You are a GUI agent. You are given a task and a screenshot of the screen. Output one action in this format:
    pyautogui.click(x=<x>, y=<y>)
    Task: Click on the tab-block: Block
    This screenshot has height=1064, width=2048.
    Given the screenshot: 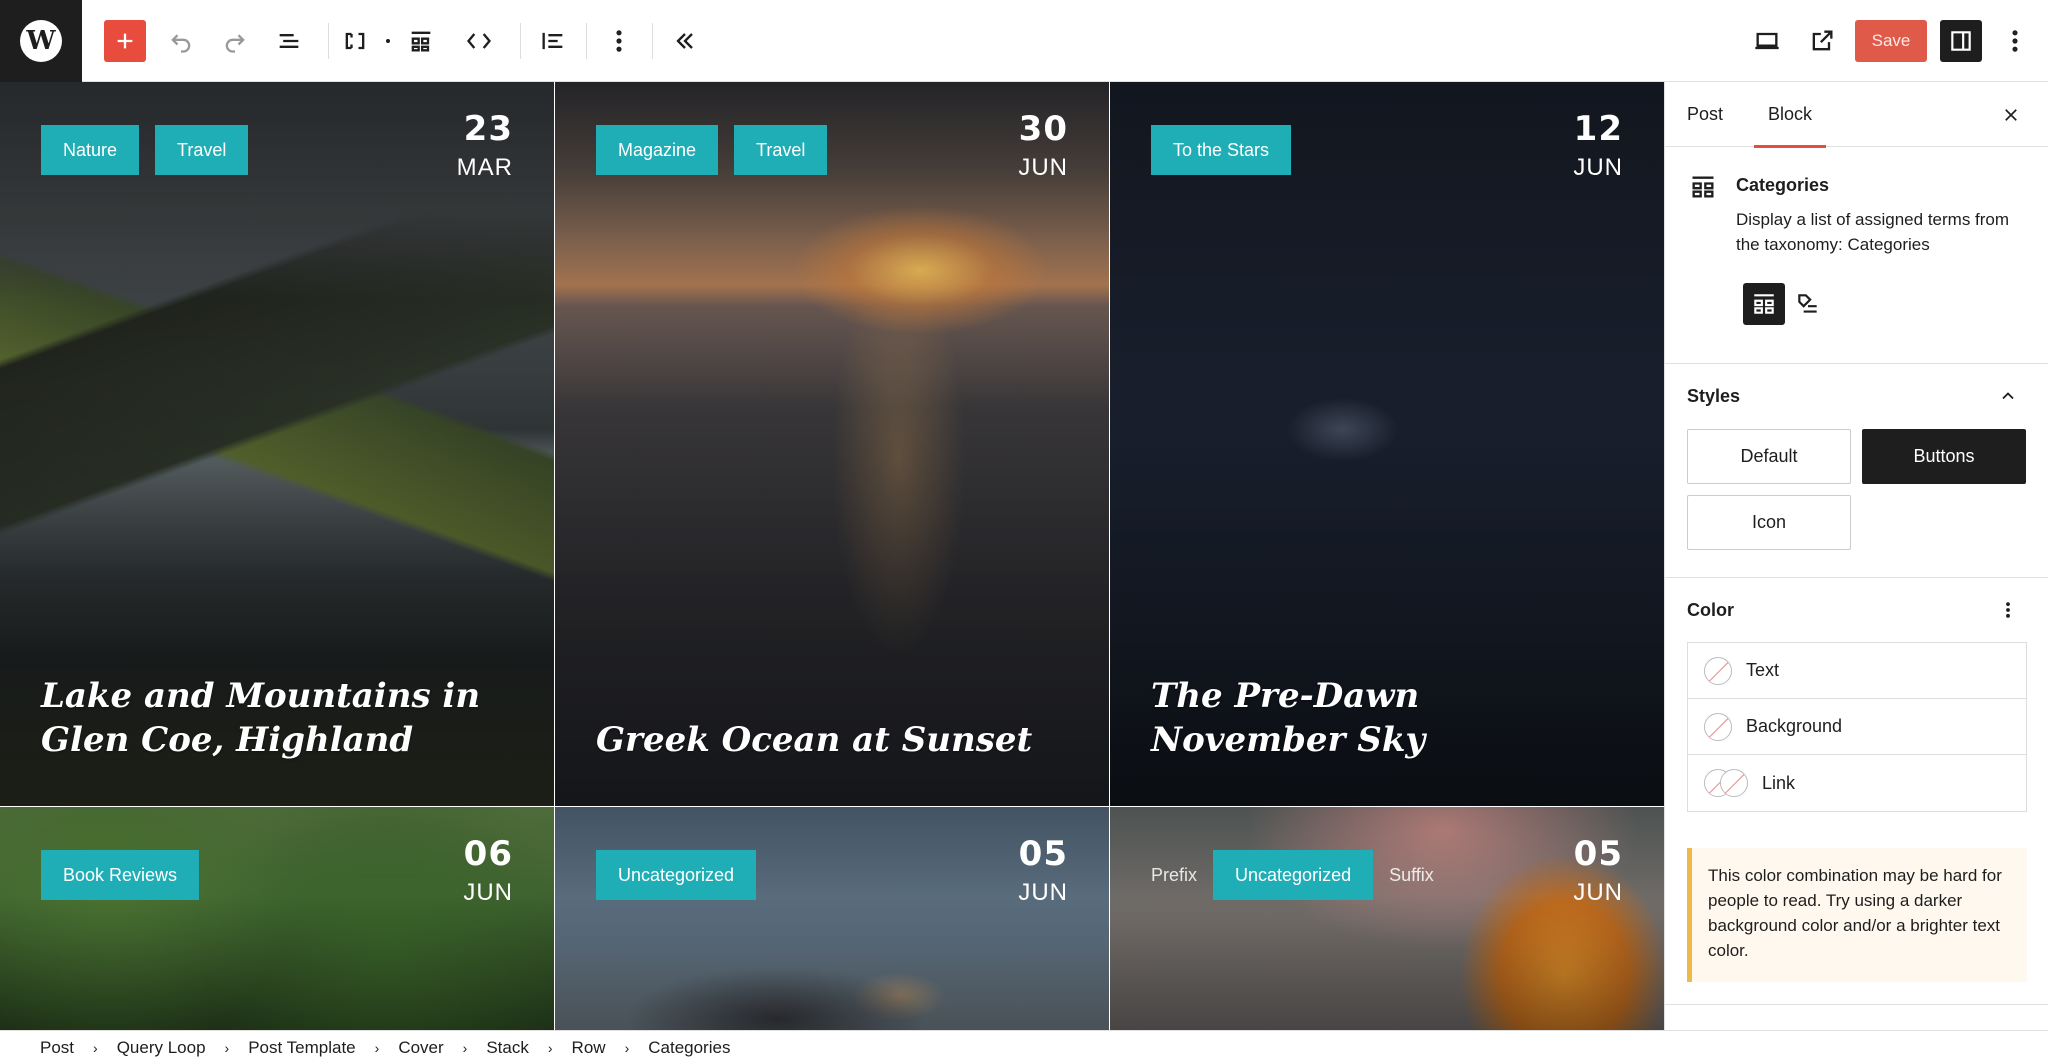 What is the action you would take?
    pyautogui.click(x=1790, y=115)
    